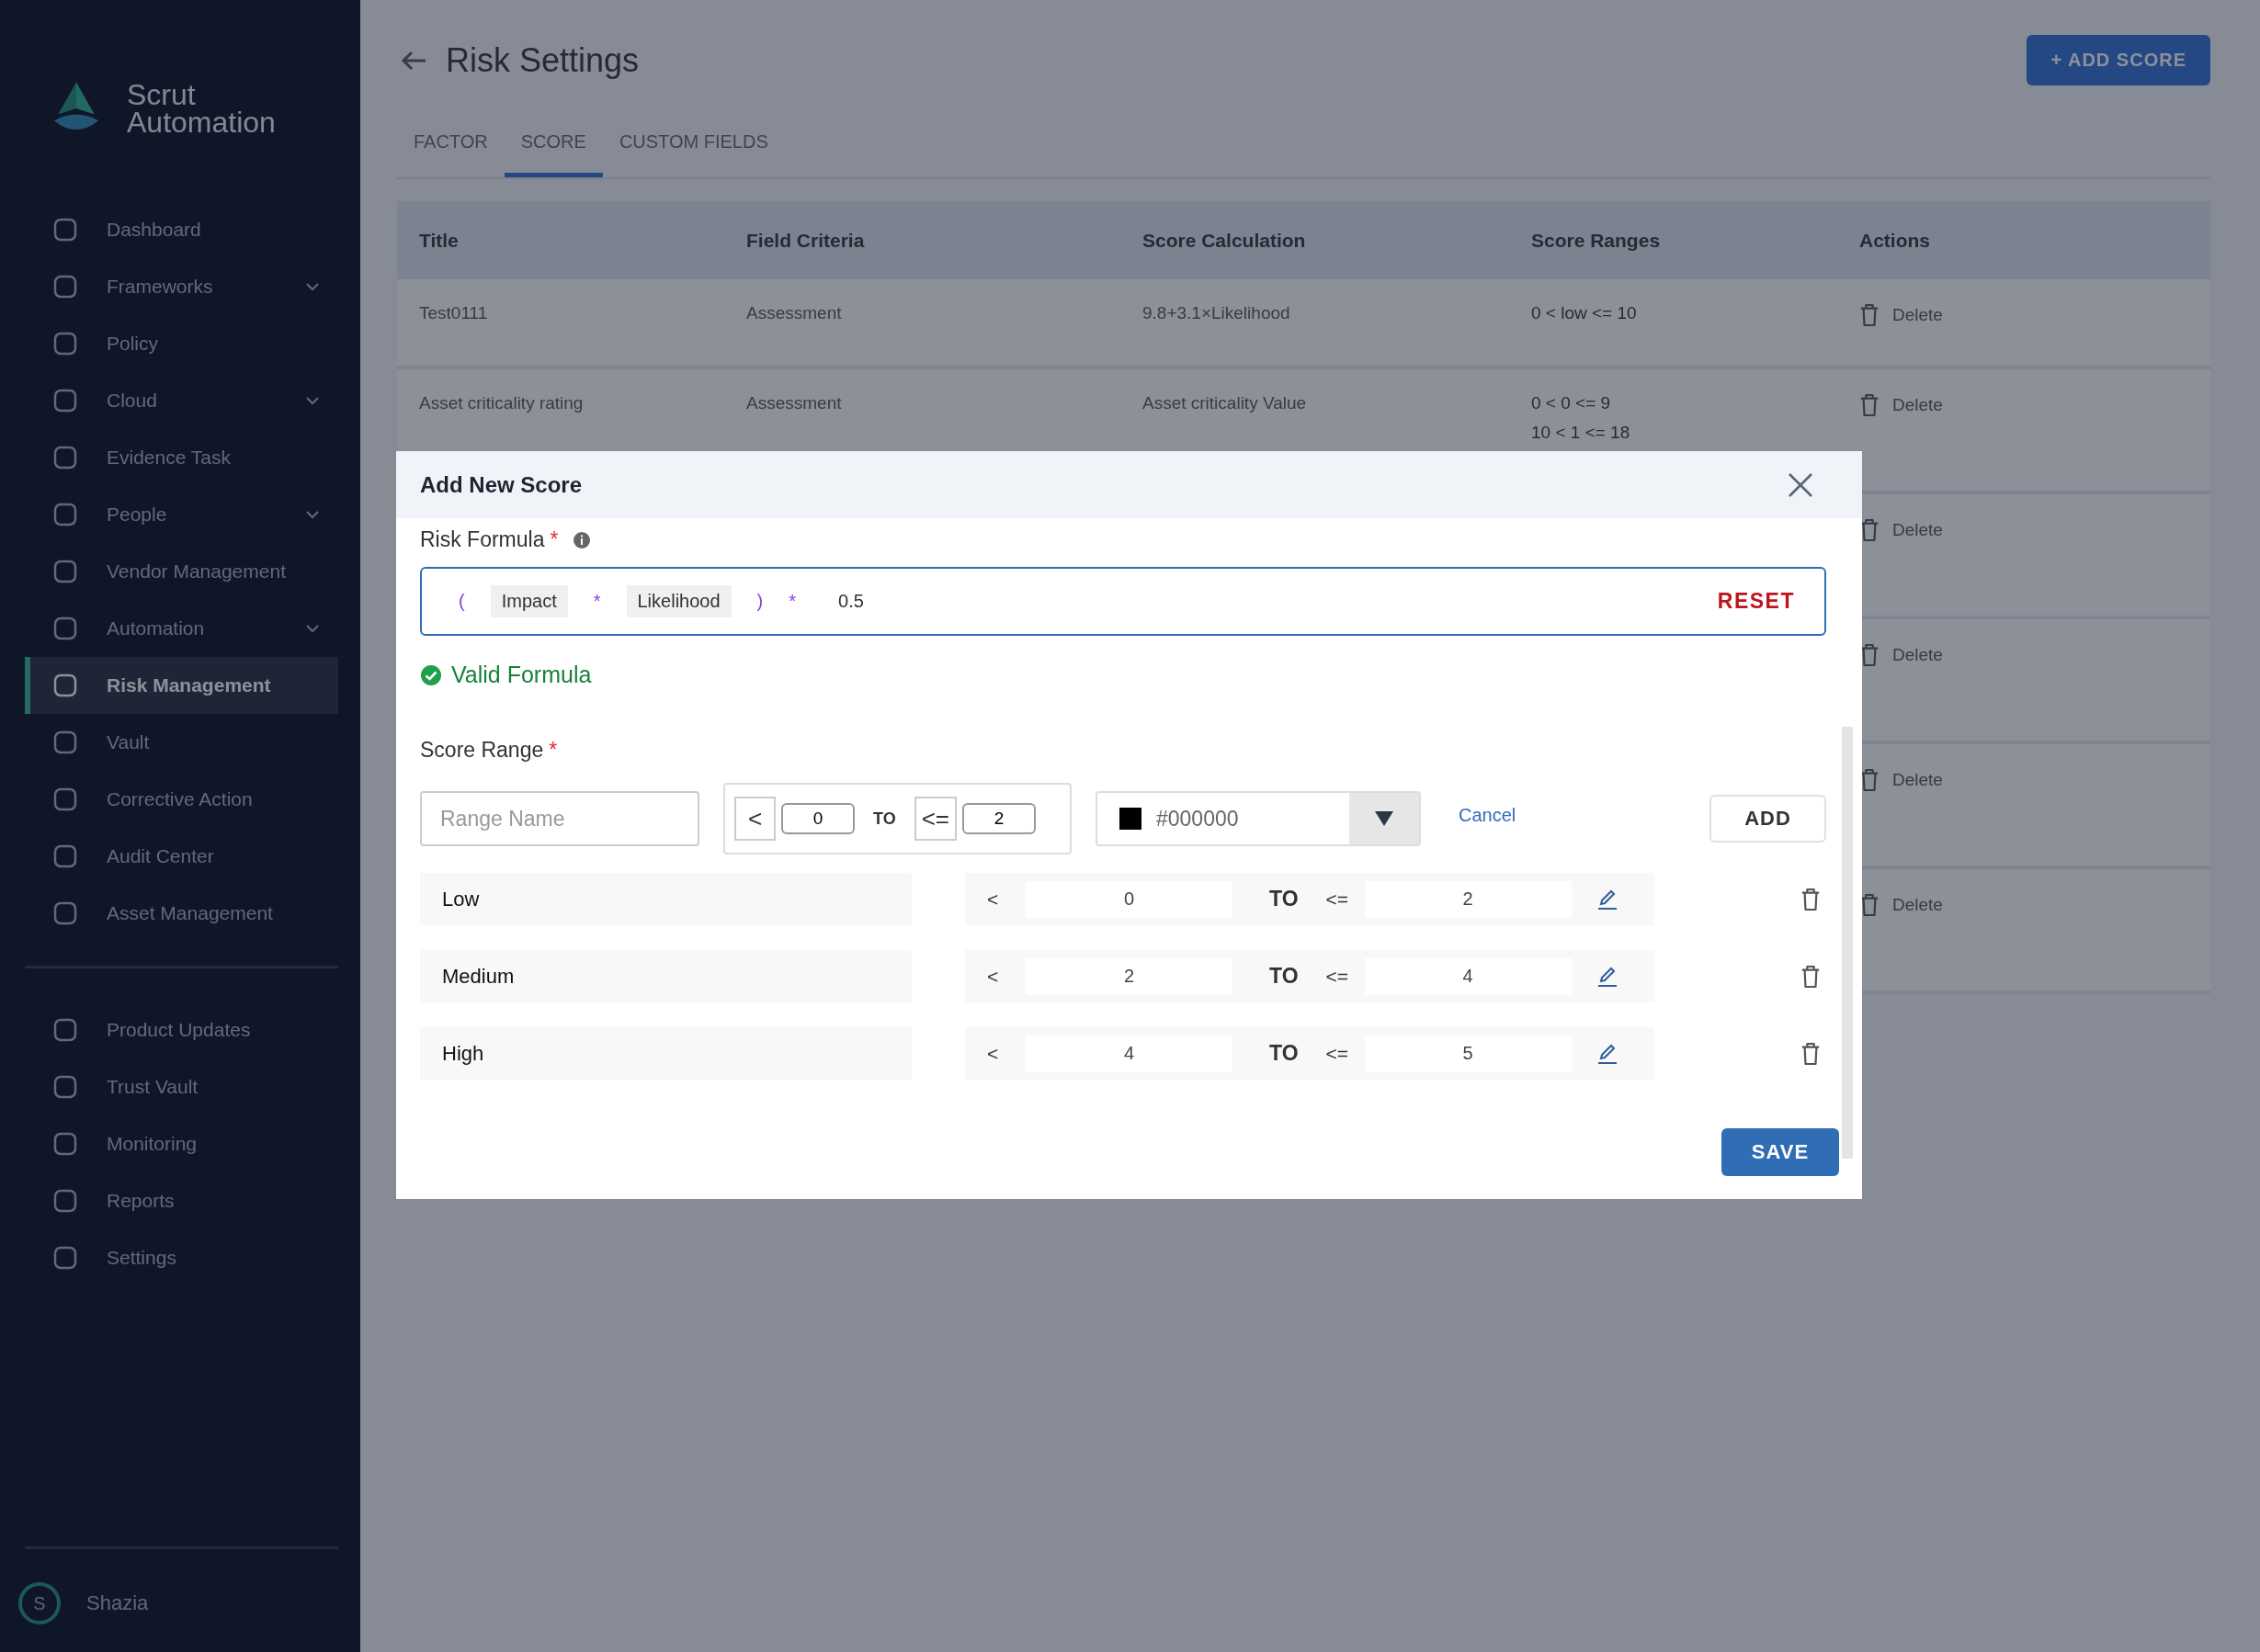  Describe the element at coordinates (1123, 601) in the screenshot. I see `formula-field: ( Impact * Likelihood ) * 0.5 RESET` at that location.